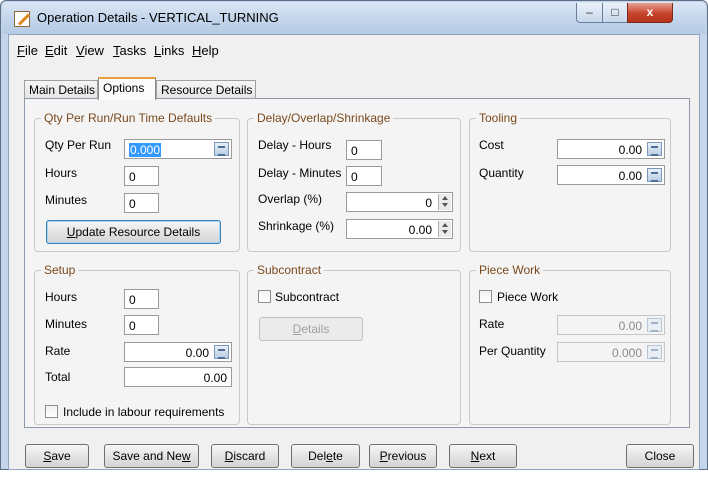 This screenshot has width=708, height=480. Describe the element at coordinates (611, 149) in the screenshot. I see `tooling-cost-input: 0.00` at that location.